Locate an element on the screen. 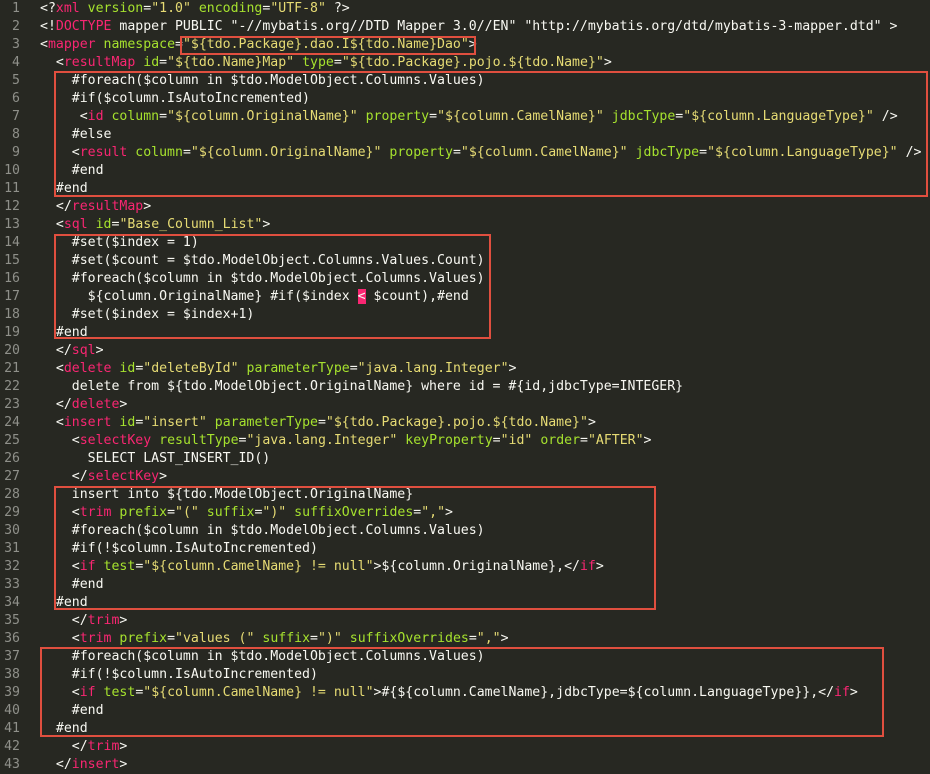 The image size is (930, 774). code-token-str: "deleteById" is located at coordinates (191, 368).